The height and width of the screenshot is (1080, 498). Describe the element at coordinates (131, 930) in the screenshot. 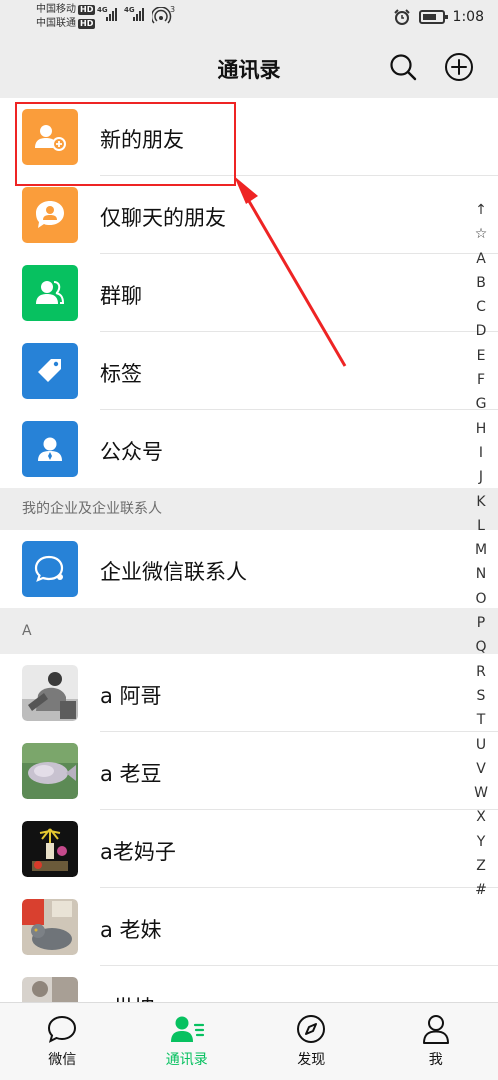

I see `contact-name: a 老妹` at that location.